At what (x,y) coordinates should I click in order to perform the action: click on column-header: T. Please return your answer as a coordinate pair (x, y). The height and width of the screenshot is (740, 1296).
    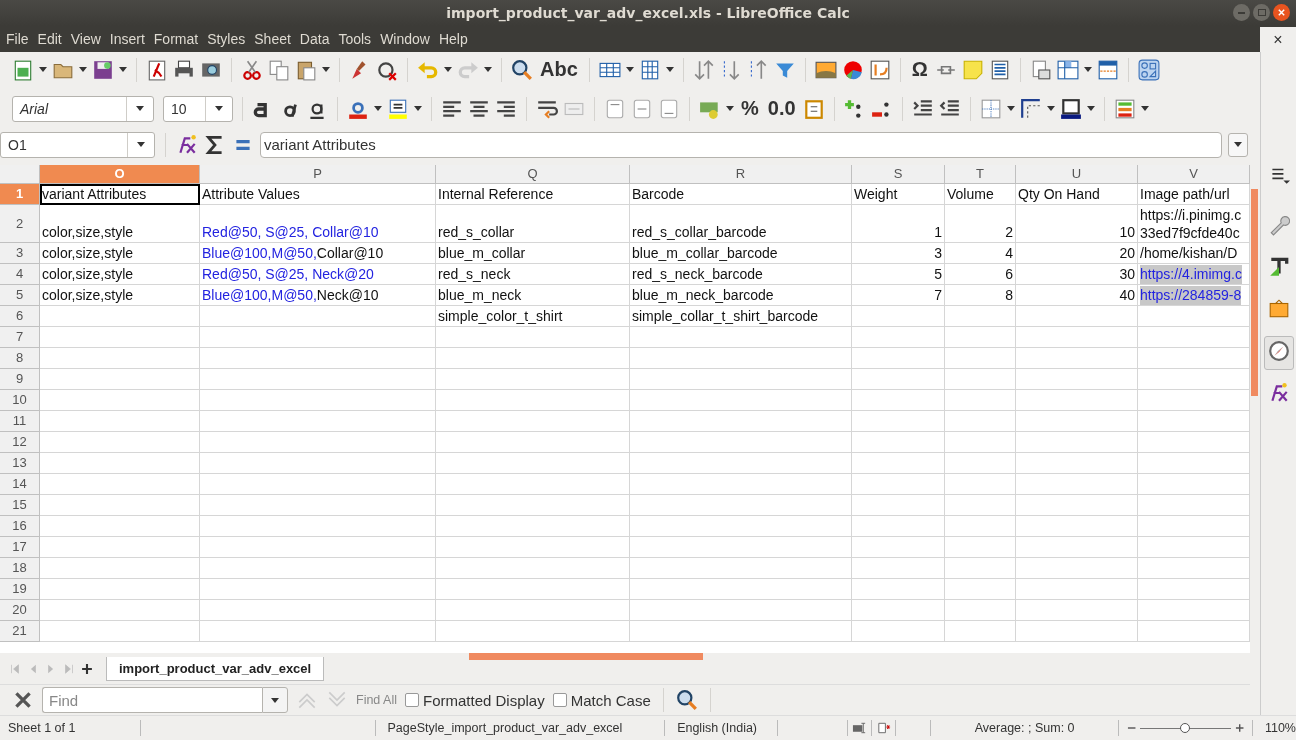
    Looking at the image, I should click on (980, 174).